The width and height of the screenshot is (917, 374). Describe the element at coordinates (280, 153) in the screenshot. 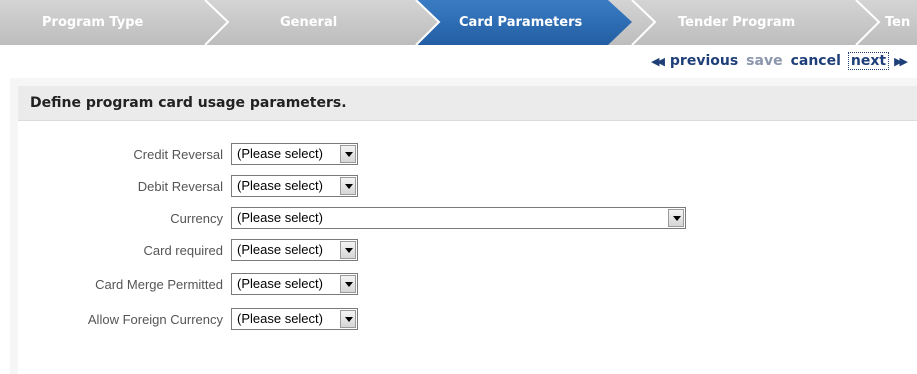

I see `credit-reversal-value: (Please select)` at that location.